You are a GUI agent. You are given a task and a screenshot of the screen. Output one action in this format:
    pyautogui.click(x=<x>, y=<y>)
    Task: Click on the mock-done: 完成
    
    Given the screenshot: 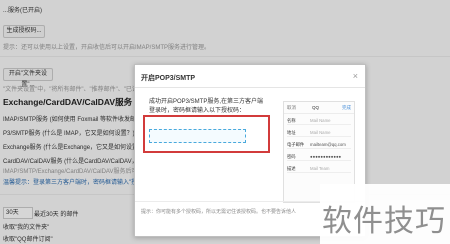 What is the action you would take?
    pyautogui.click(x=346, y=107)
    